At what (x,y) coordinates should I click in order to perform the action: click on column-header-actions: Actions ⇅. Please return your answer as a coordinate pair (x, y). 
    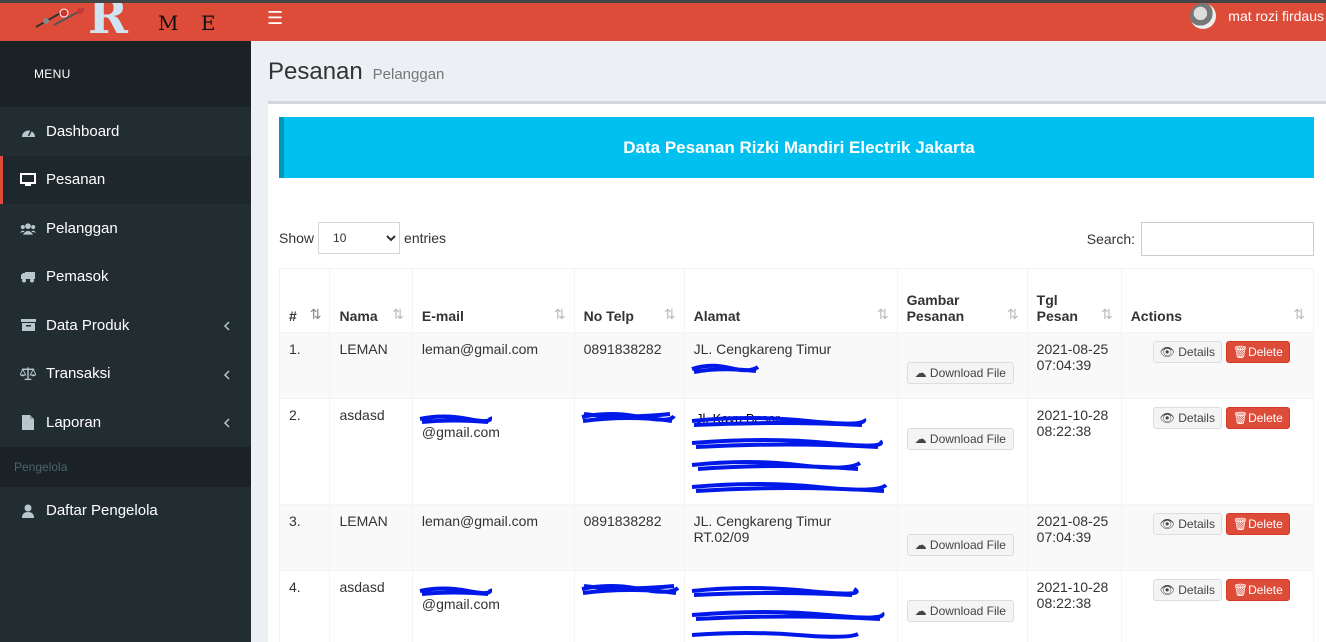
    Looking at the image, I should click on (1217, 300).